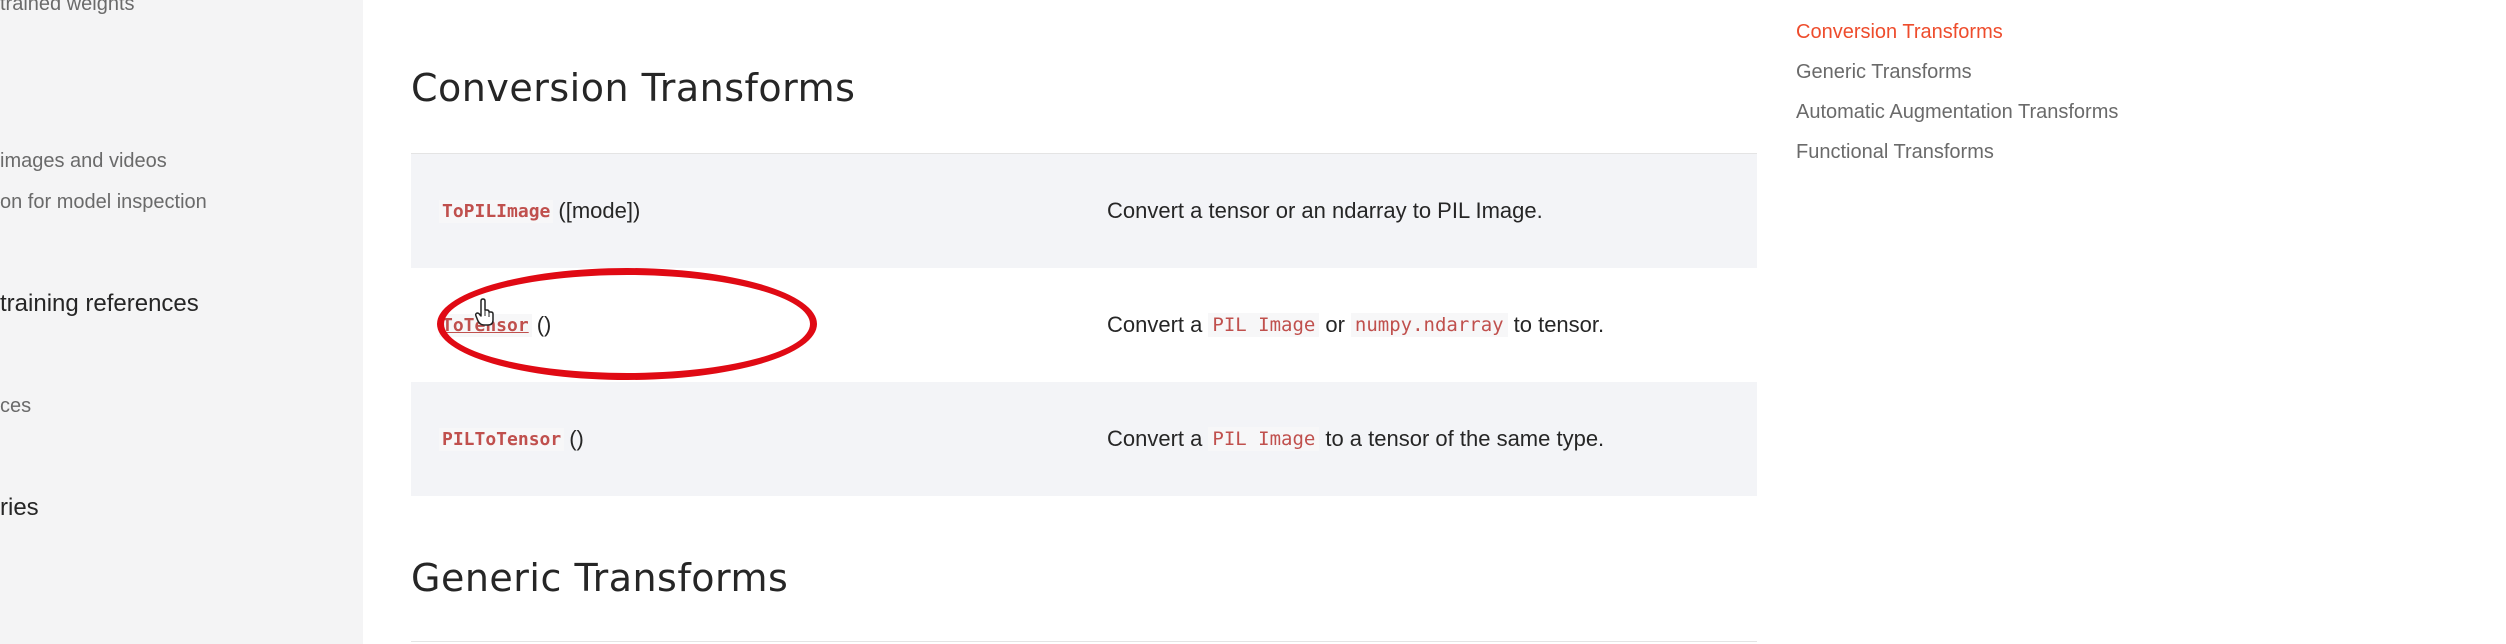  I want to click on transform-signature: PILToTensor (), so click(511, 439).